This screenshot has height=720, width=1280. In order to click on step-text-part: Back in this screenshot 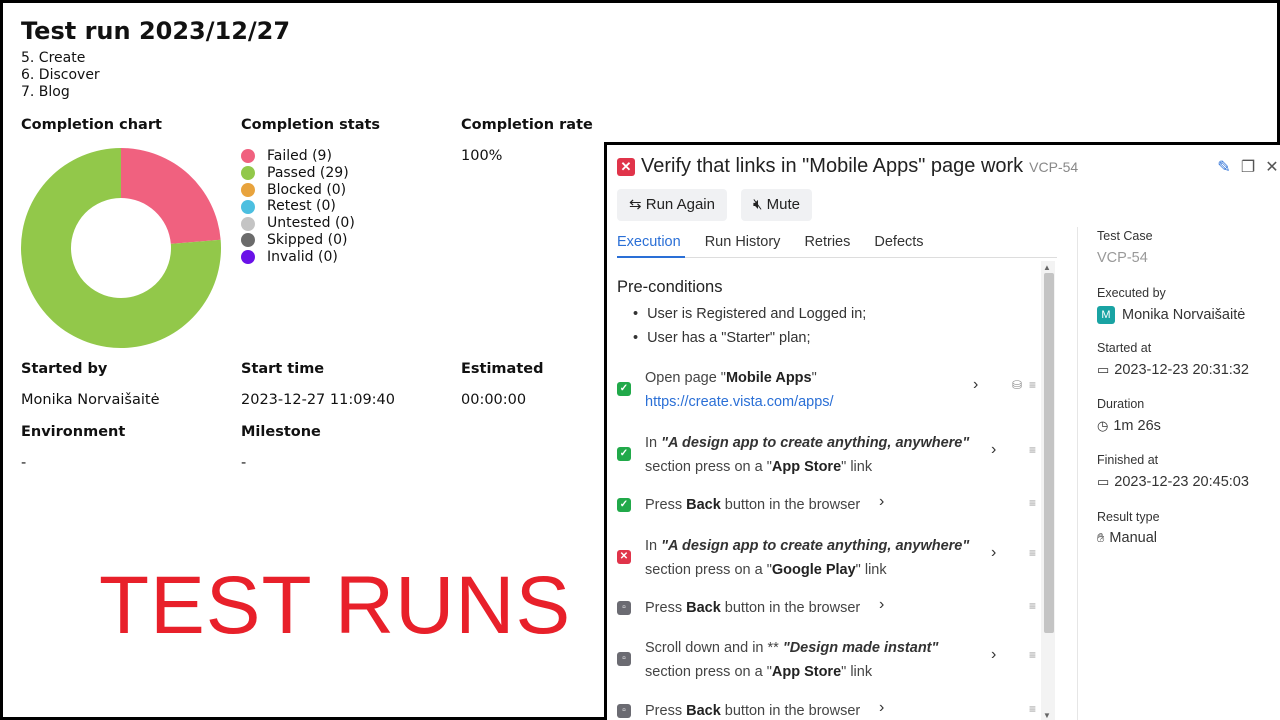, I will do `click(703, 711)`.